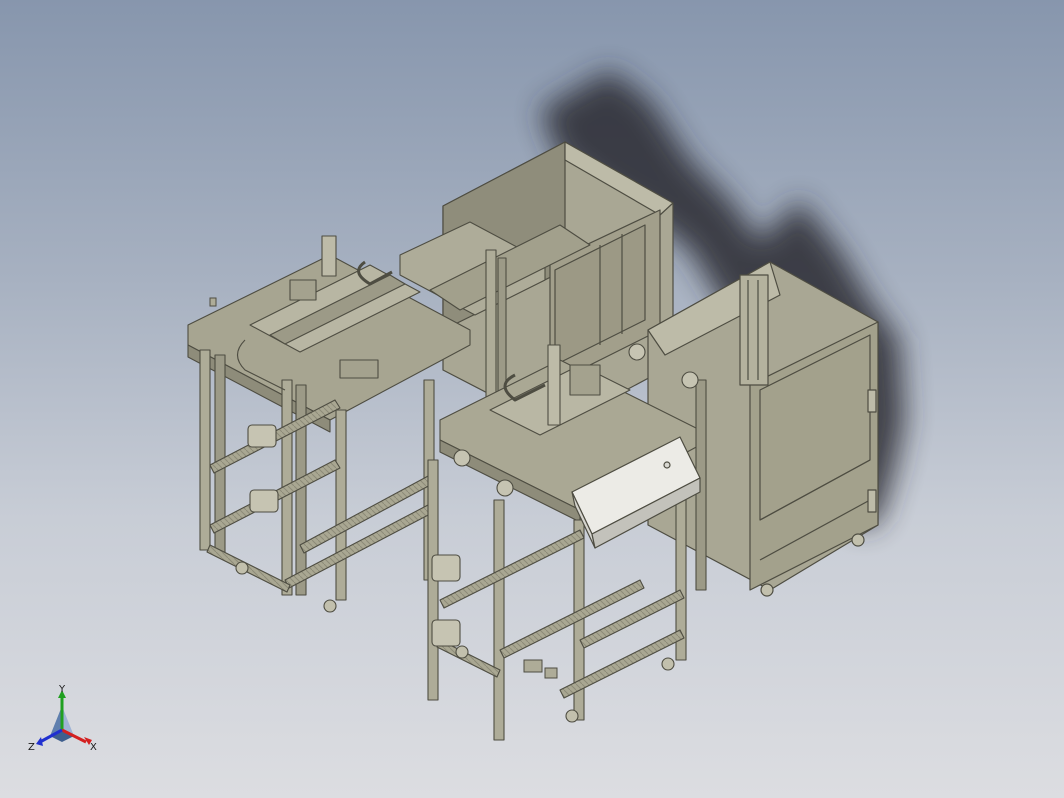  What do you see at coordinates (31, 747) in the screenshot?
I see `z-axis-label: Z` at bounding box center [31, 747].